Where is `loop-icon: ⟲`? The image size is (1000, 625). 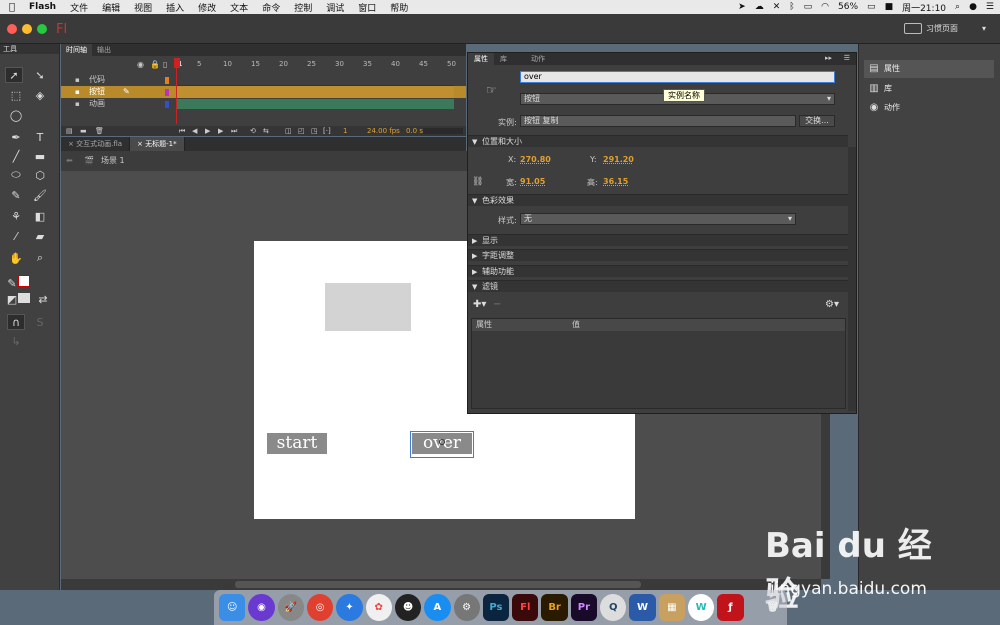 loop-icon: ⟲ is located at coordinates (253, 131).